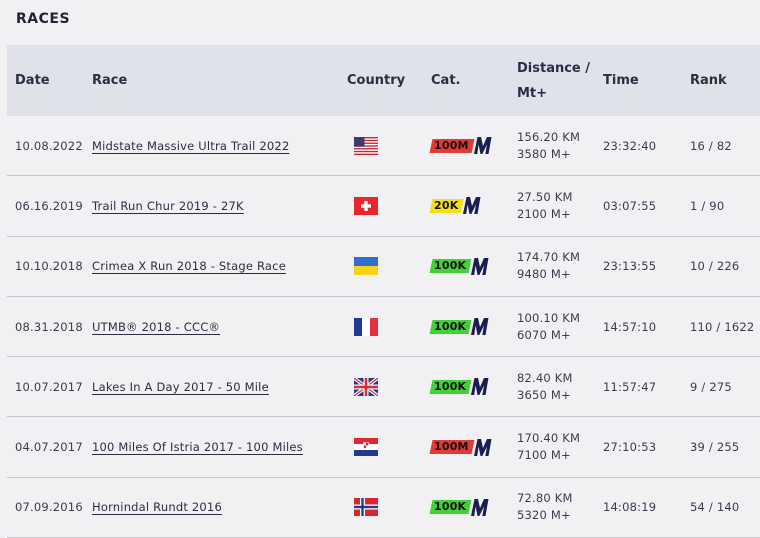 The height and width of the screenshot is (538, 760). Describe the element at coordinates (32, 80) in the screenshot. I see `header-date: Date` at that location.